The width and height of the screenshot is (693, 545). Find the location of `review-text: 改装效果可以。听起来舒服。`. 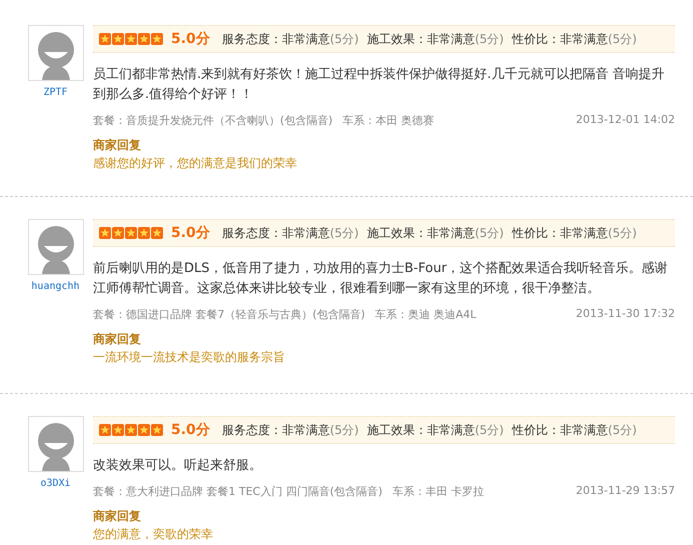

review-text: 改装效果可以。听起来舒服。 is located at coordinates (178, 466).